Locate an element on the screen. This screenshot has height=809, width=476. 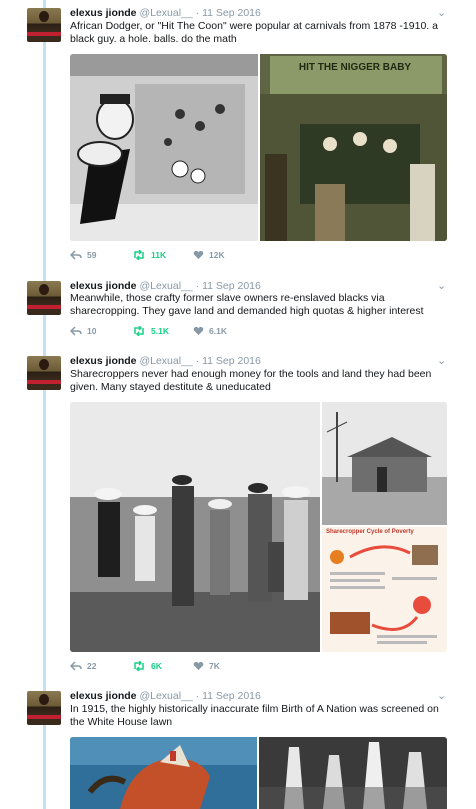
carnival-sign-caption: HIT THE NIGGER BABY is located at coordinates (355, 67).